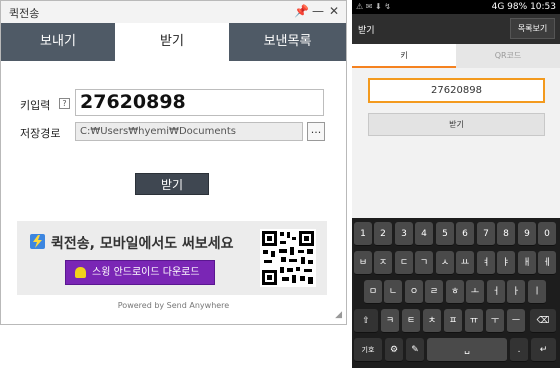 The image size is (560, 368). I want to click on key-8: 8, so click(506, 234).